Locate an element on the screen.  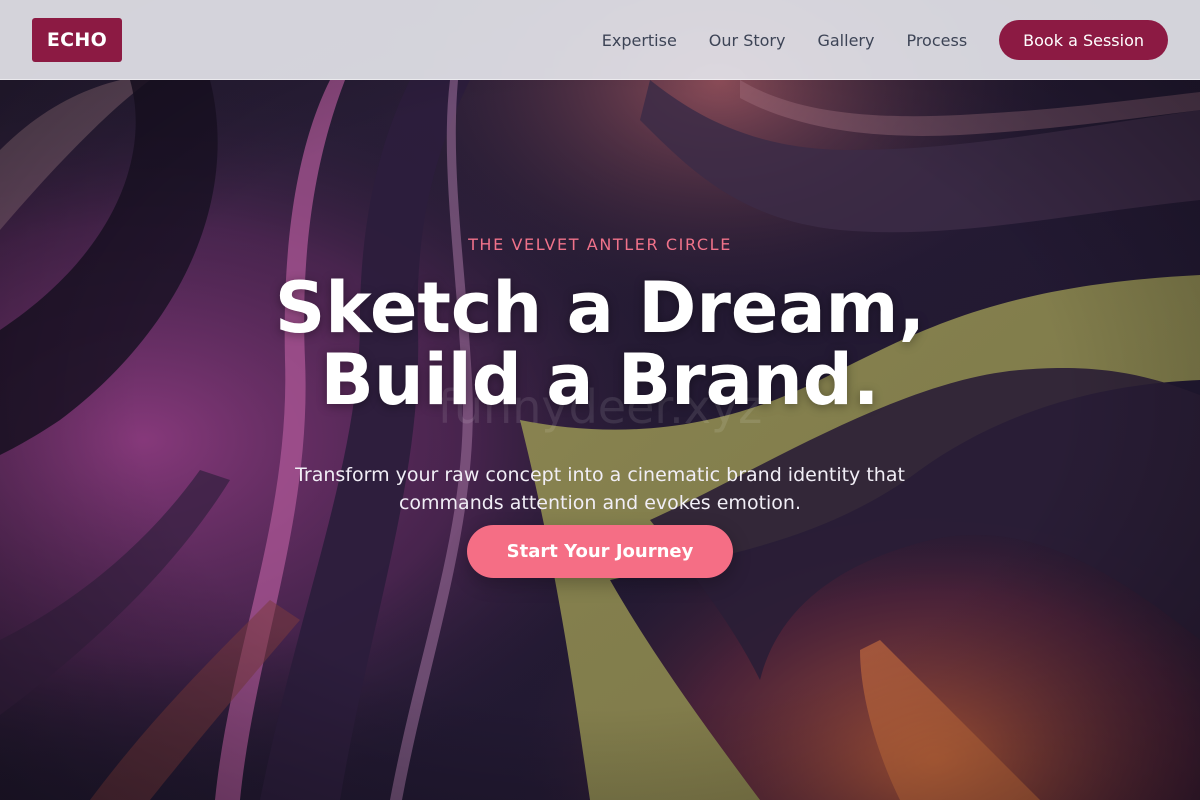
hero-eyebrow: THE VELVET ANTLER CIRCLE is located at coordinates (600, 244).